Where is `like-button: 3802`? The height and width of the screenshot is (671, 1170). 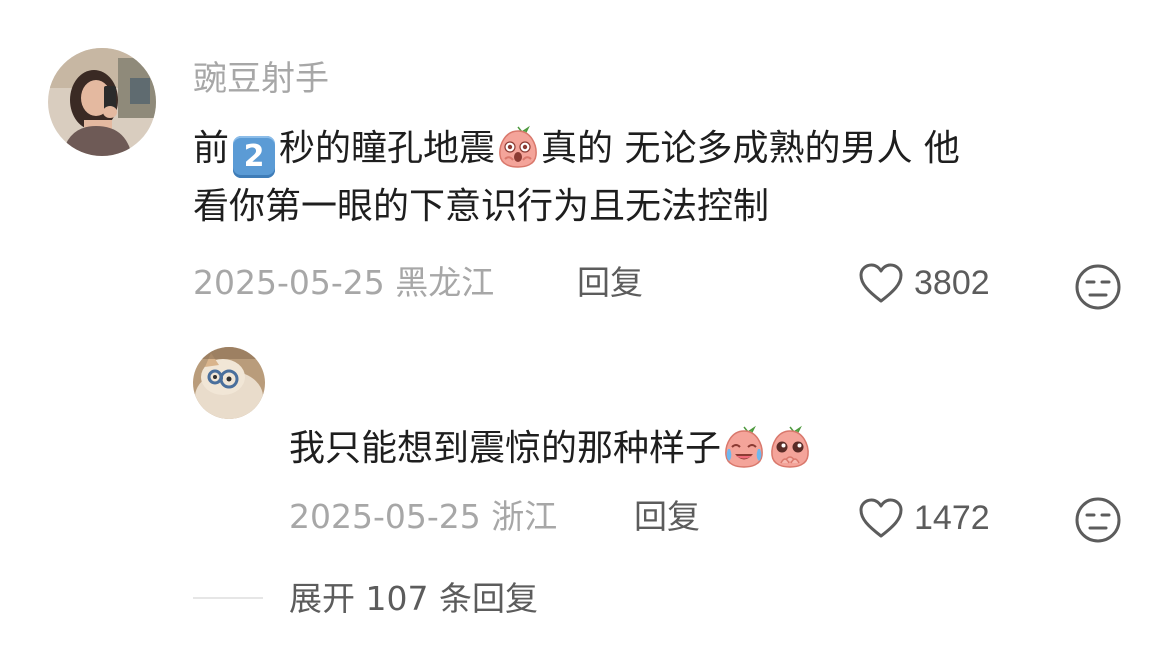 like-button: 3802 is located at coordinates (924, 283).